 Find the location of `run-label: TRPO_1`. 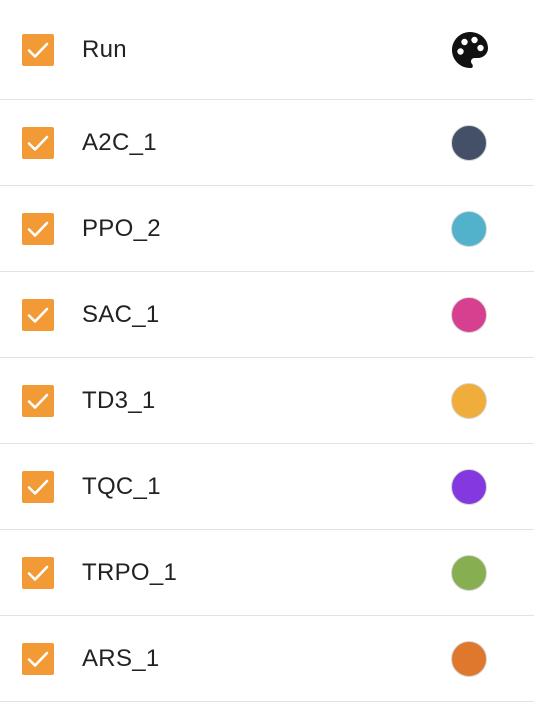

run-label: TRPO_1 is located at coordinates (130, 572).